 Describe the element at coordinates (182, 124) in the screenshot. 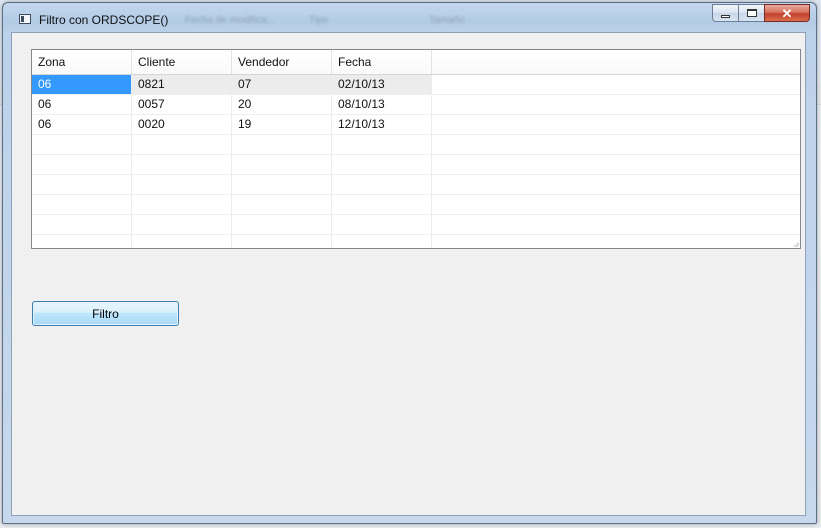

I see `grid-cell: 0020` at that location.